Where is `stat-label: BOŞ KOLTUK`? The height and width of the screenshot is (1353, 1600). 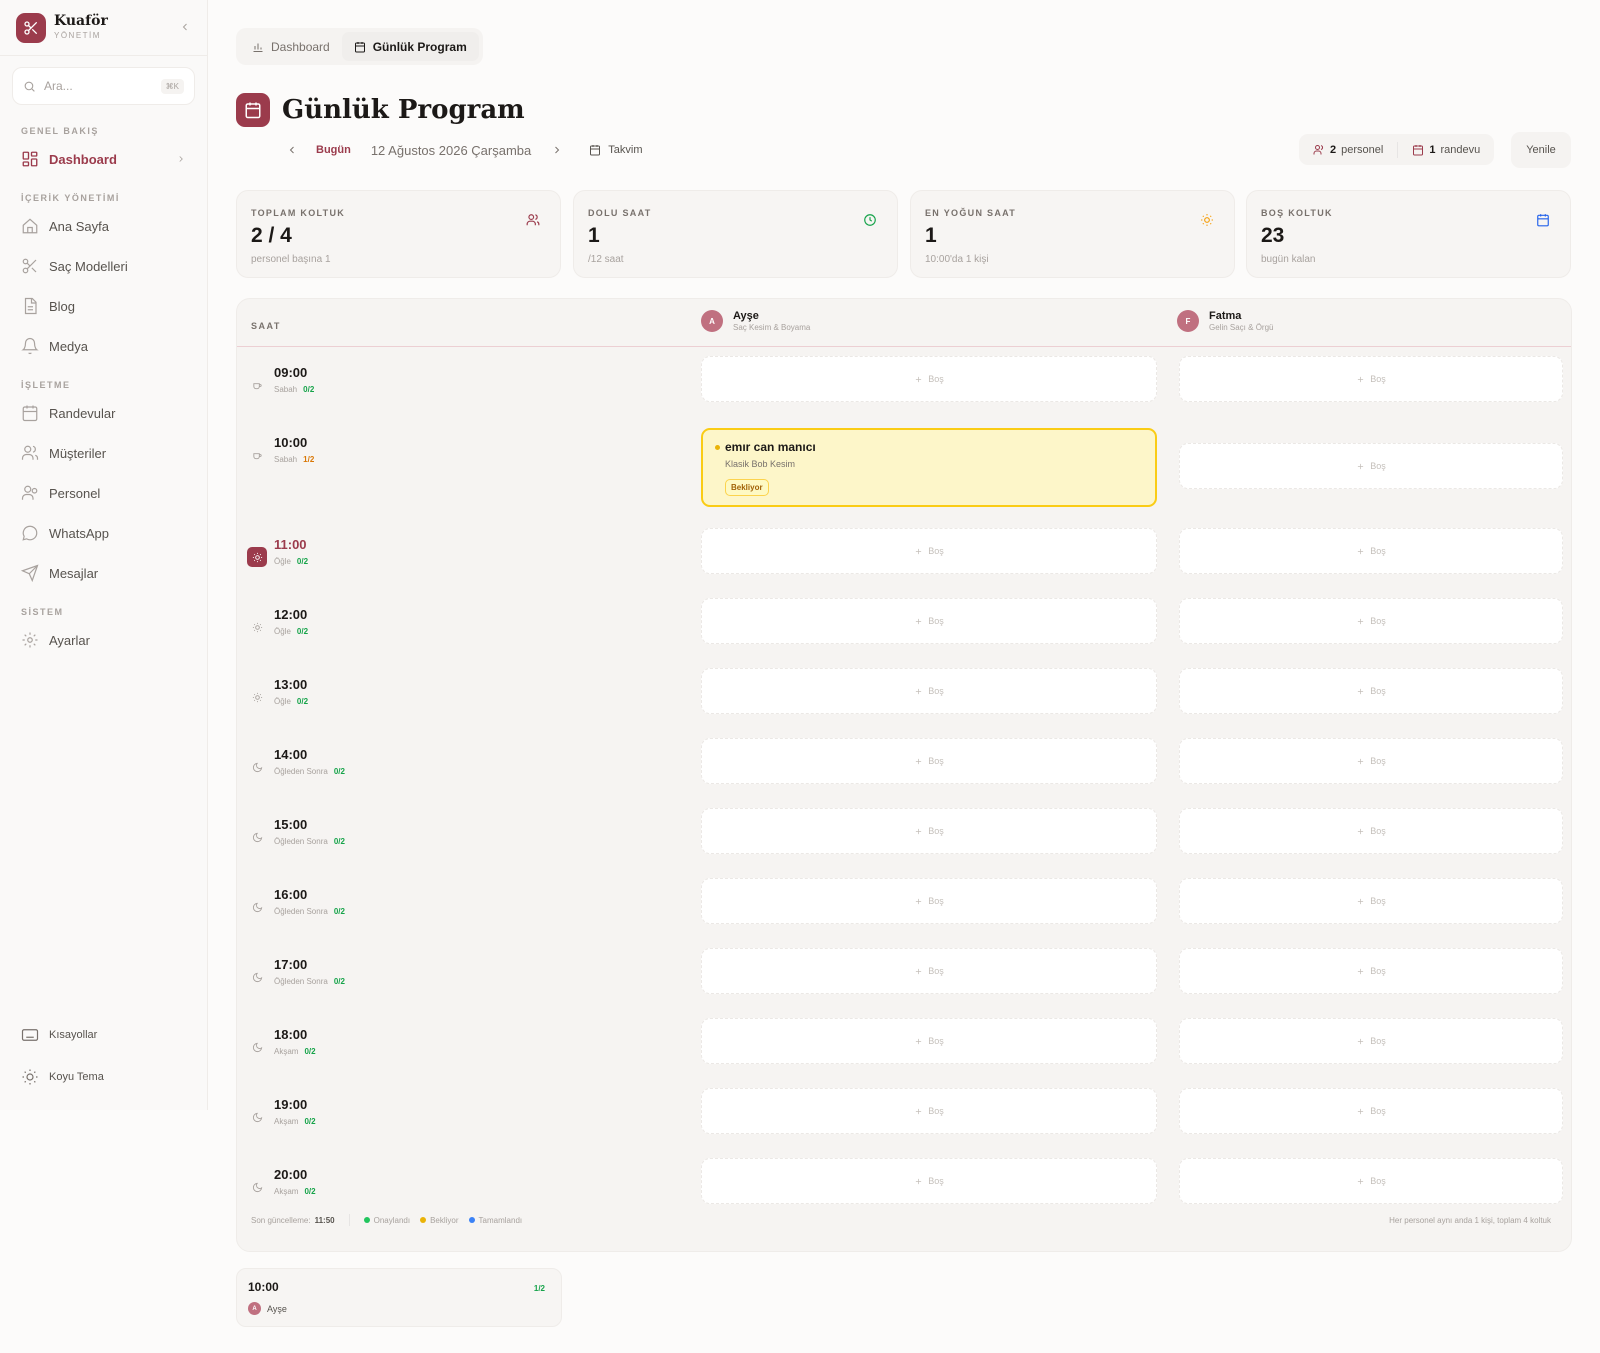 stat-label: BOŞ KOLTUK is located at coordinates (1297, 213).